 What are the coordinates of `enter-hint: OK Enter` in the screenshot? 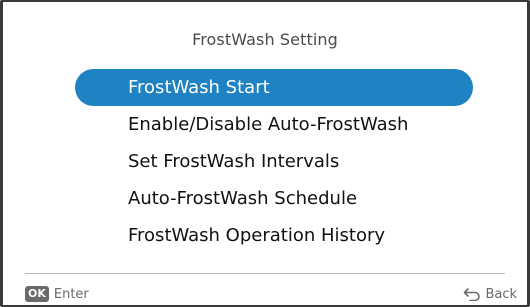 It's located at (57, 294).